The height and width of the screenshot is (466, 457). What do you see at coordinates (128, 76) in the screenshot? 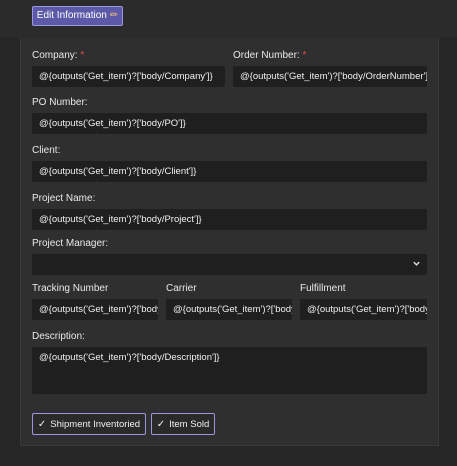
I see `company-field: @{outputs('Get_item')?['body/Company']}` at bounding box center [128, 76].